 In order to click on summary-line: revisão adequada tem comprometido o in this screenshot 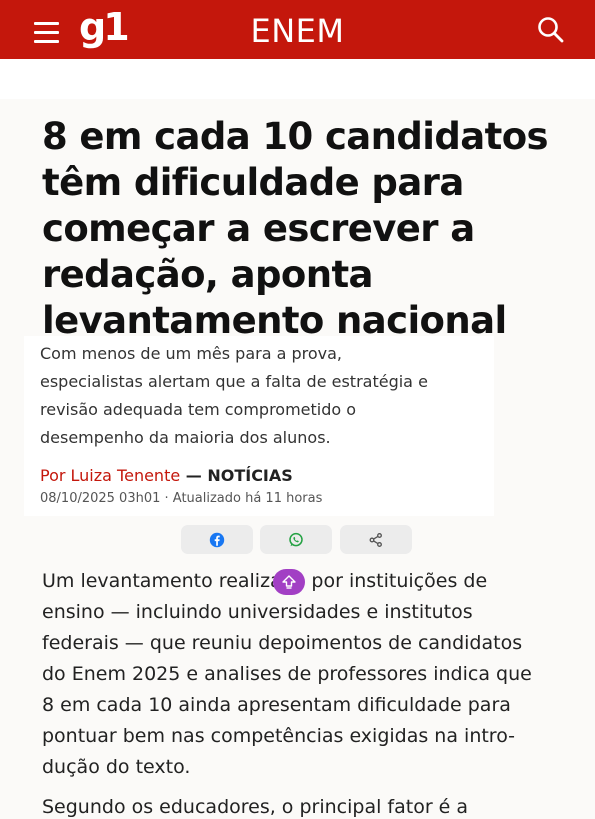, I will do `click(198, 409)`.